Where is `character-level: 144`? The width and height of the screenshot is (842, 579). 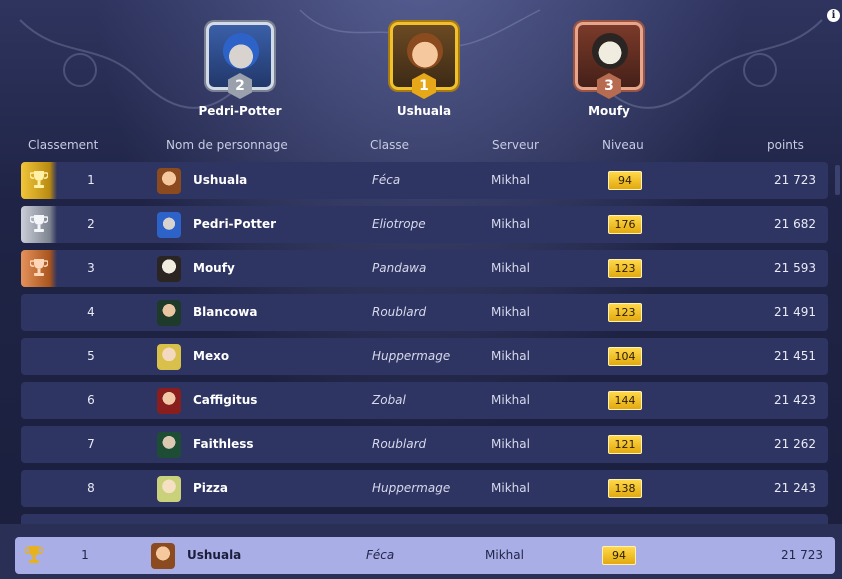
character-level: 144 is located at coordinates (625, 400).